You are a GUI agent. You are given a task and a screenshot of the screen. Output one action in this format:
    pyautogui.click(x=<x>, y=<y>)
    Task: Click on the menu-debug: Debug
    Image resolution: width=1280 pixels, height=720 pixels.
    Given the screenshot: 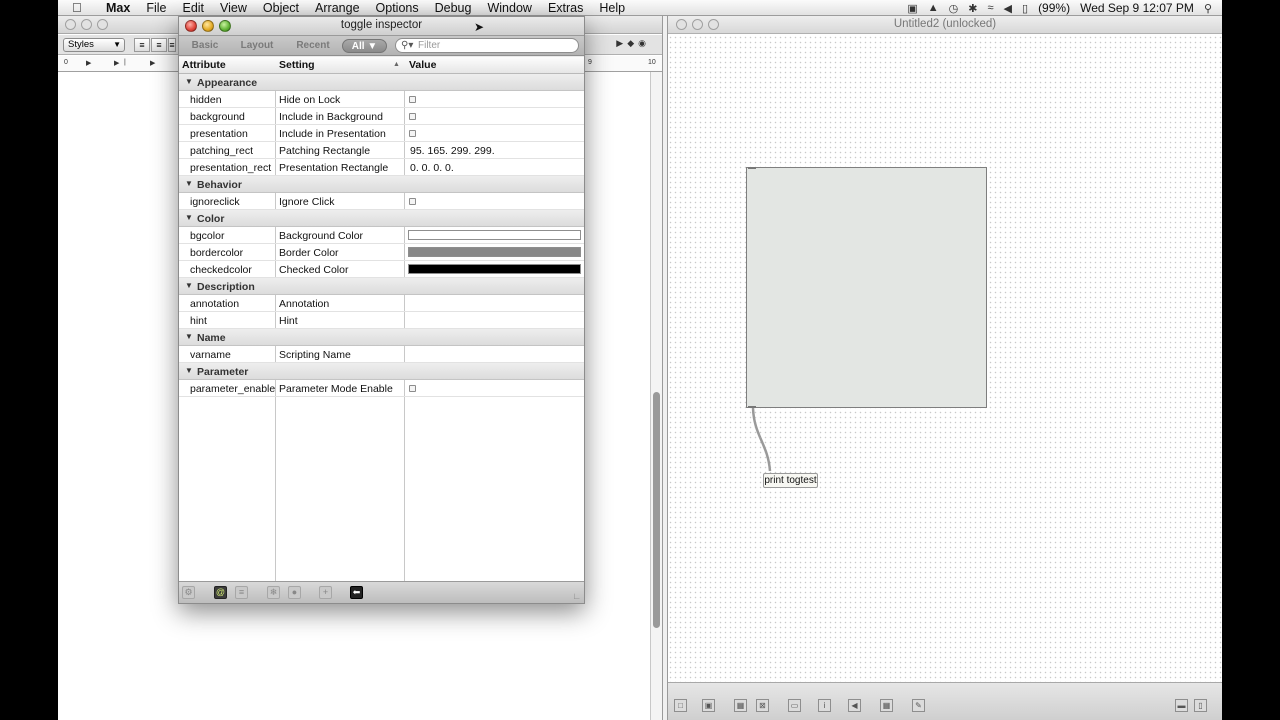 What is the action you would take?
    pyautogui.click(x=453, y=8)
    